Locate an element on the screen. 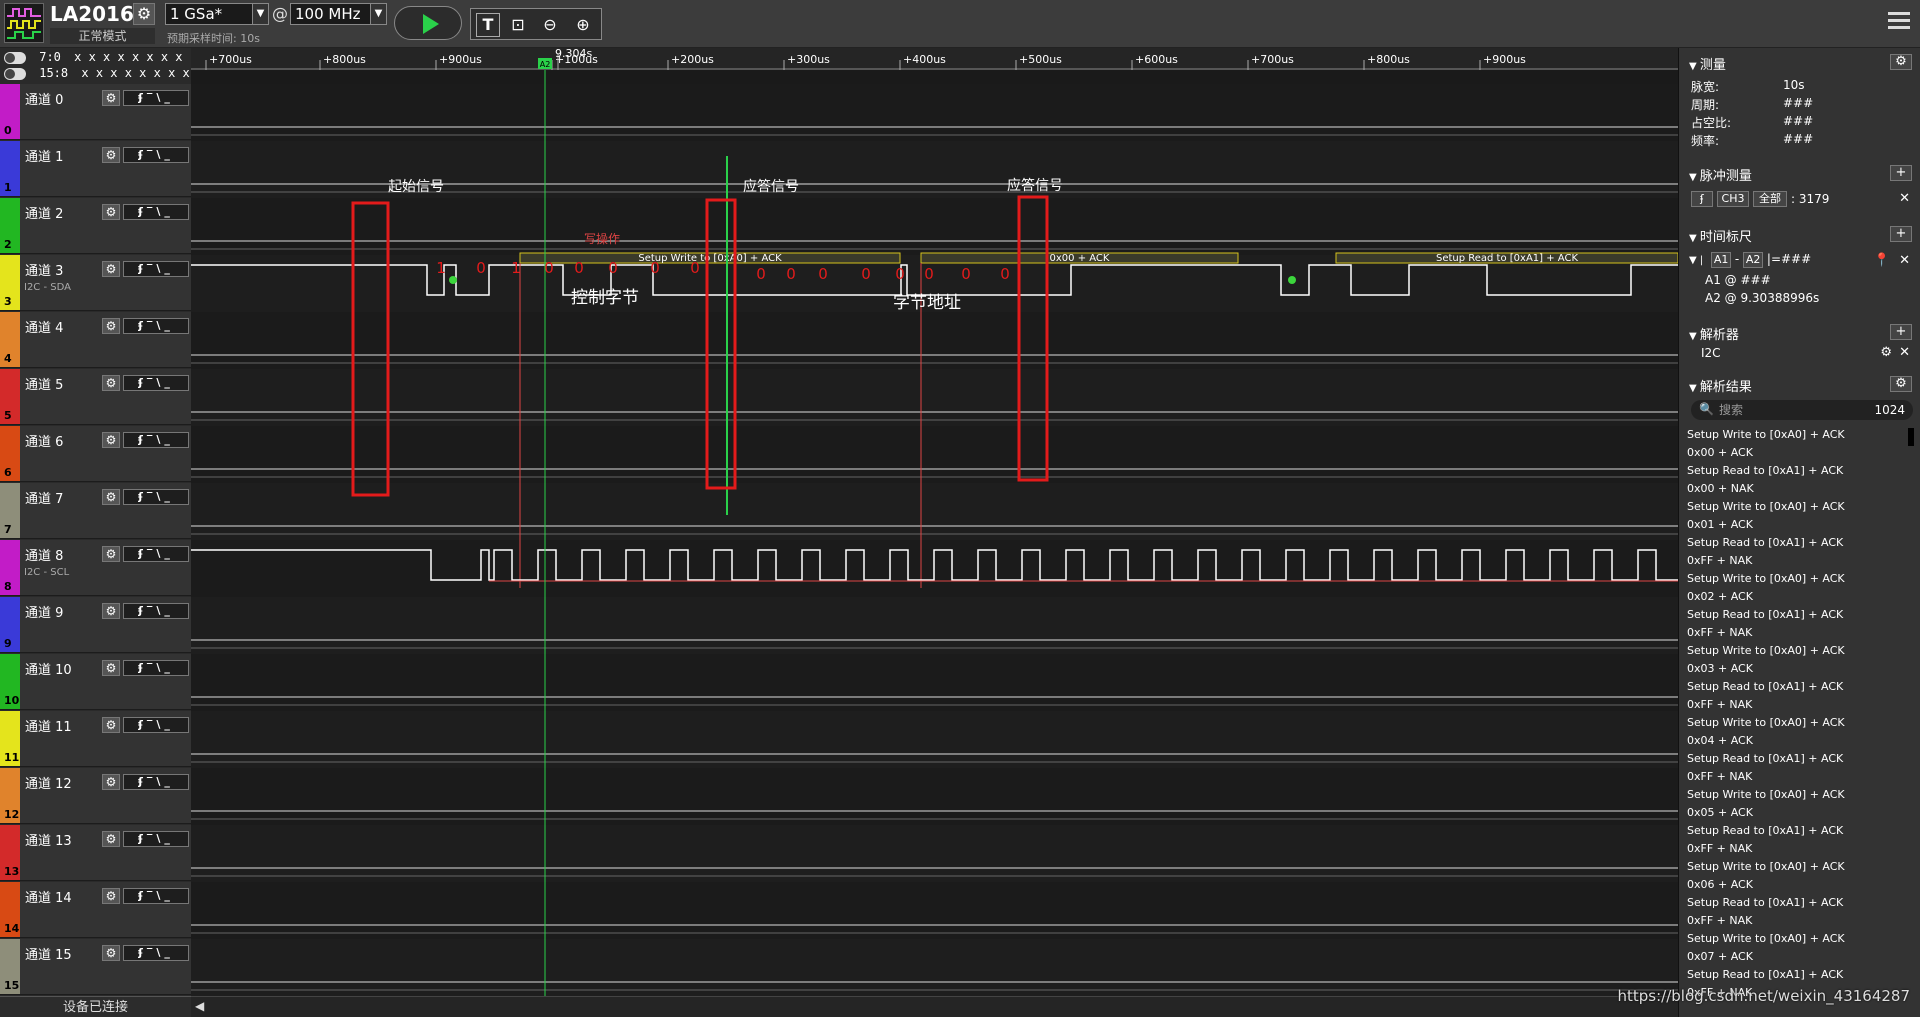  mode-label: 正常模式 is located at coordinates (102, 36).